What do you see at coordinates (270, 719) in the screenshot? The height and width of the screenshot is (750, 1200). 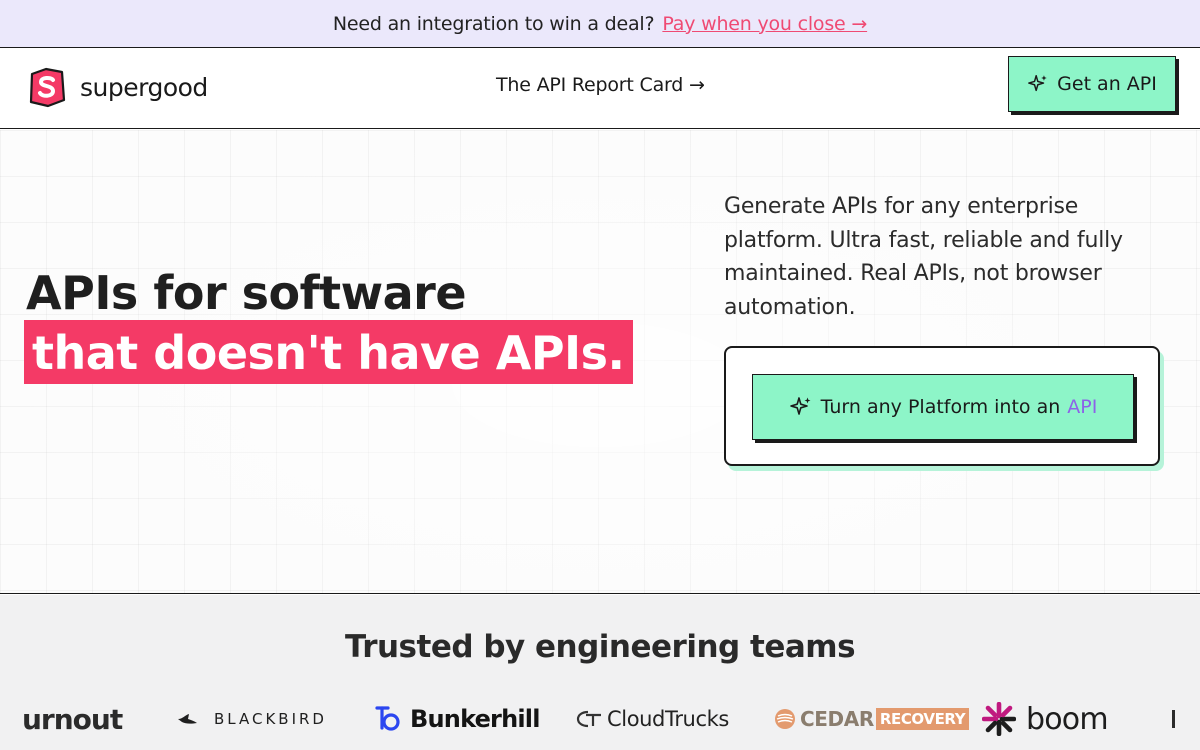 I see `logo-blackbird-text: BLACKBIRD` at bounding box center [270, 719].